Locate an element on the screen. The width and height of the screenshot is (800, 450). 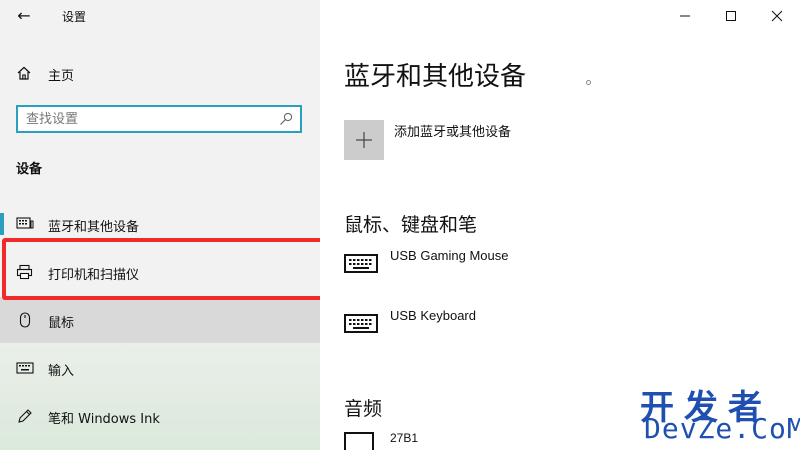
home-label: 主页 is located at coordinates (61, 76).